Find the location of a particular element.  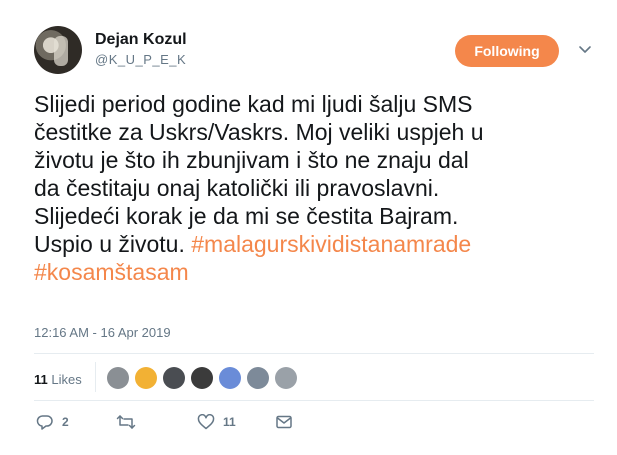

retweet-icon is located at coordinates (126, 422).